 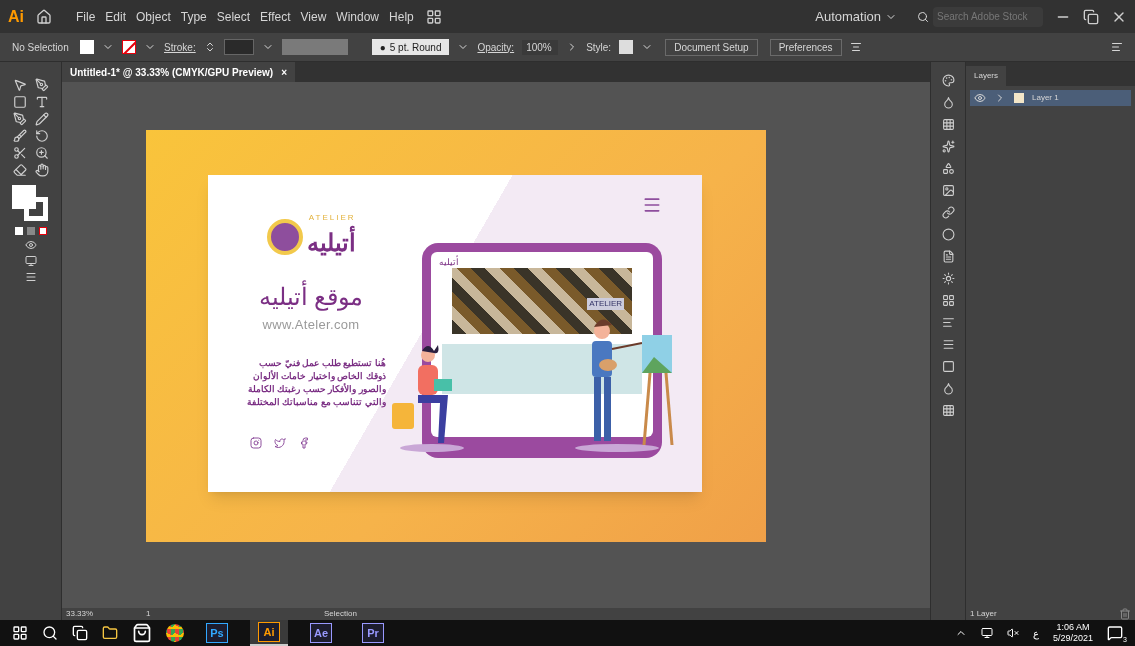 I want to click on menu-item: Object, so click(x=153, y=16).